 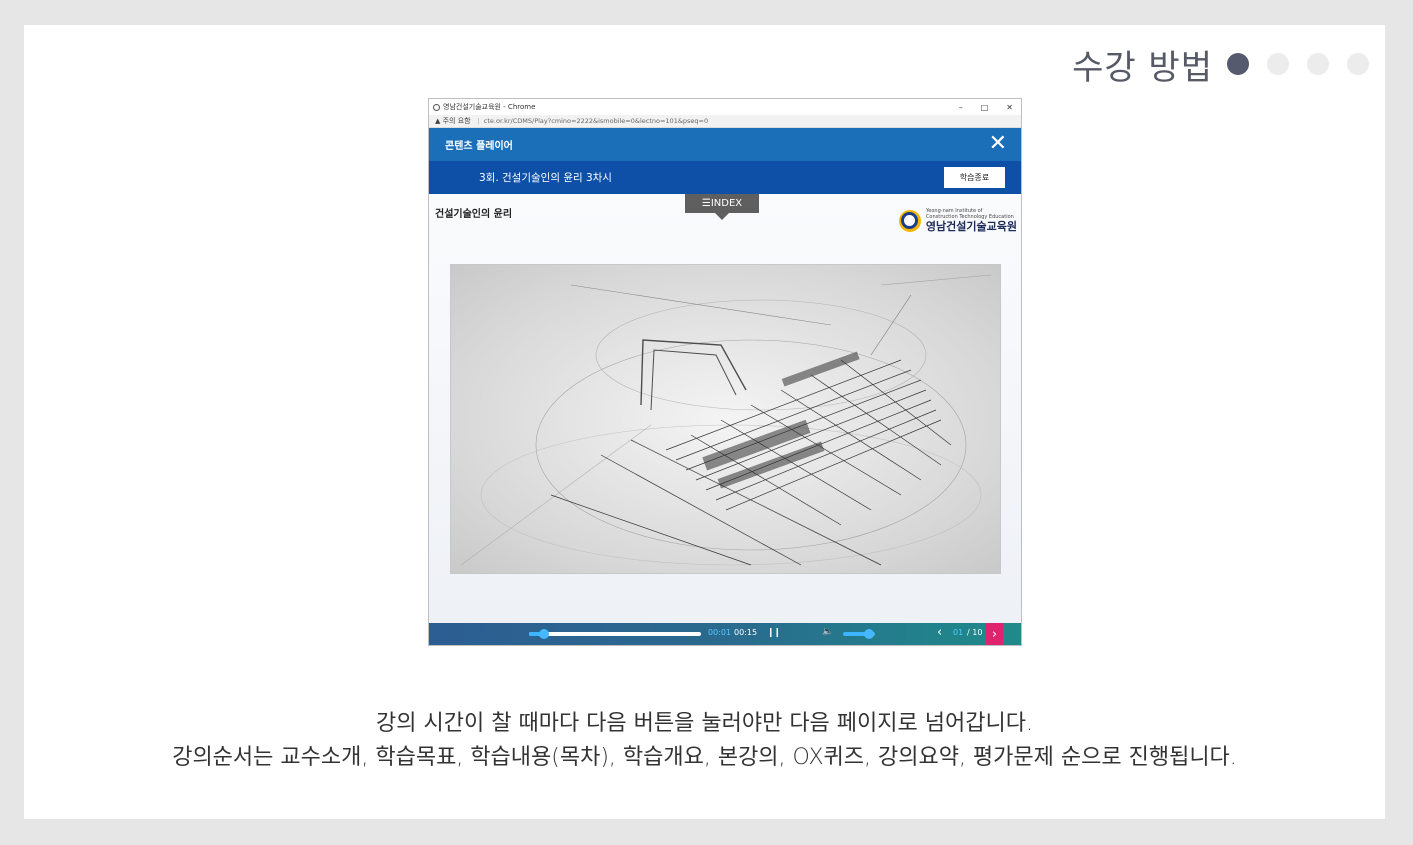 What do you see at coordinates (704, 723) in the screenshot?
I see `description-line-1: 강의 시간이 찰 때마다 다음 버튼을 눌러야만 다음 페이지로 넘어갑니다.` at bounding box center [704, 723].